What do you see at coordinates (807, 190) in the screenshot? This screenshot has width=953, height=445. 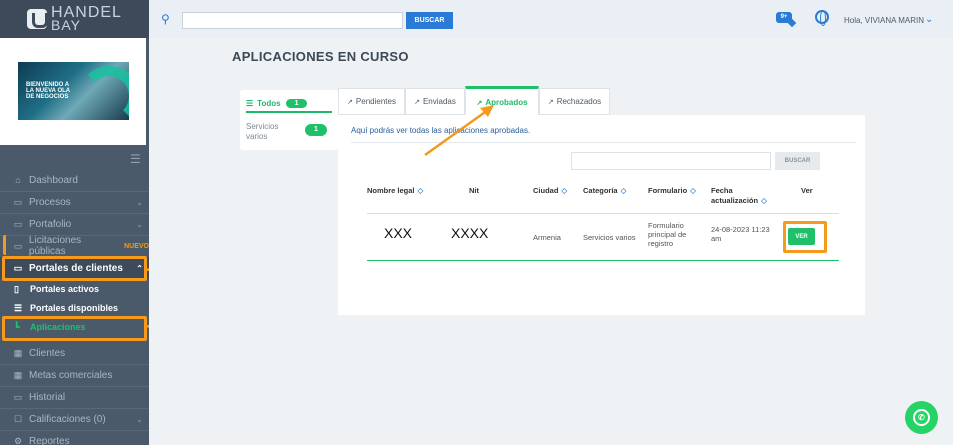 I see `column-header-ver: Ver` at bounding box center [807, 190].